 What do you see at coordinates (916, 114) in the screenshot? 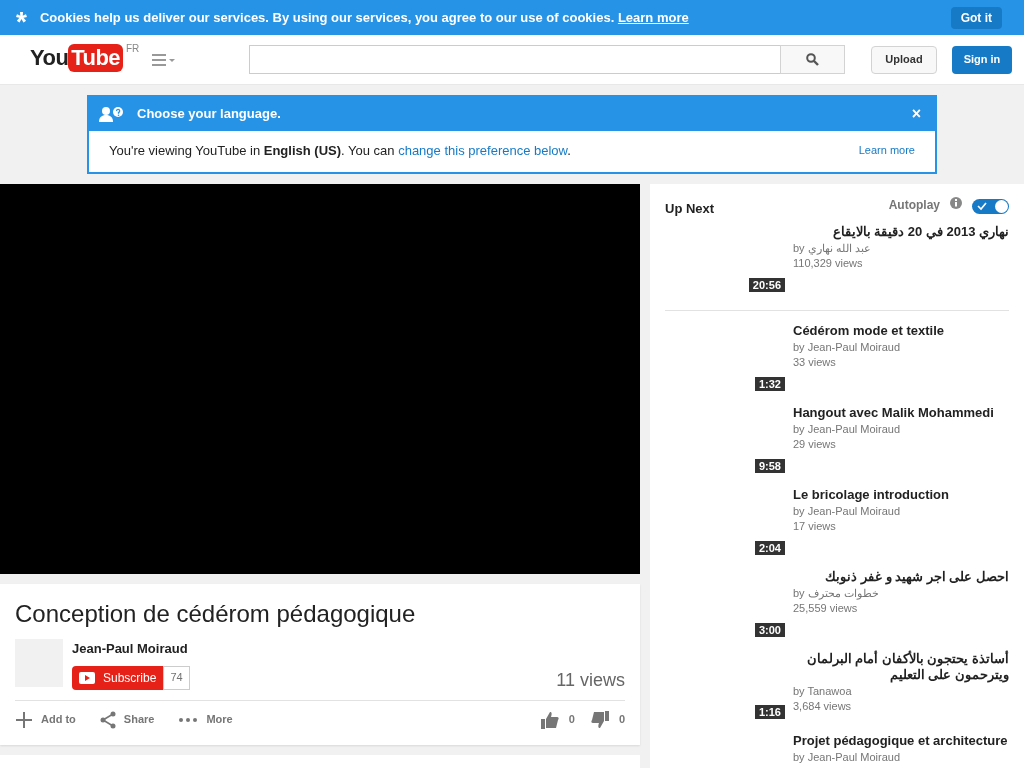
I see `close-button: ×` at bounding box center [916, 114].